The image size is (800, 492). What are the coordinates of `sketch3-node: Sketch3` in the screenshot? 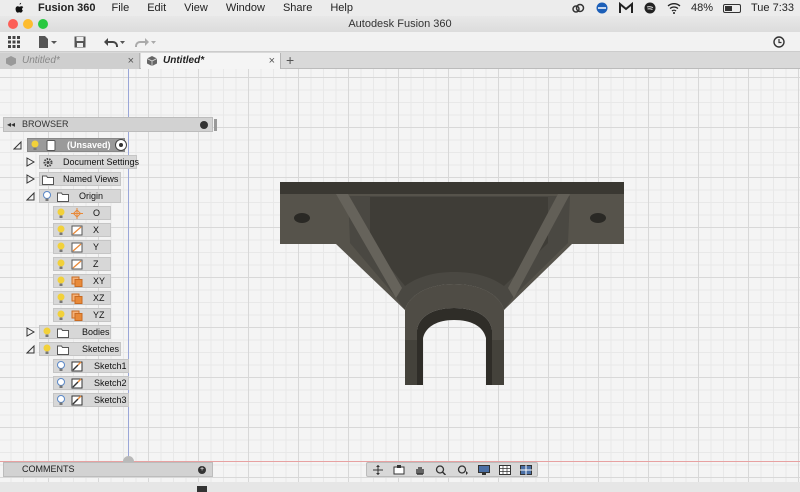 It's located at (91, 400).